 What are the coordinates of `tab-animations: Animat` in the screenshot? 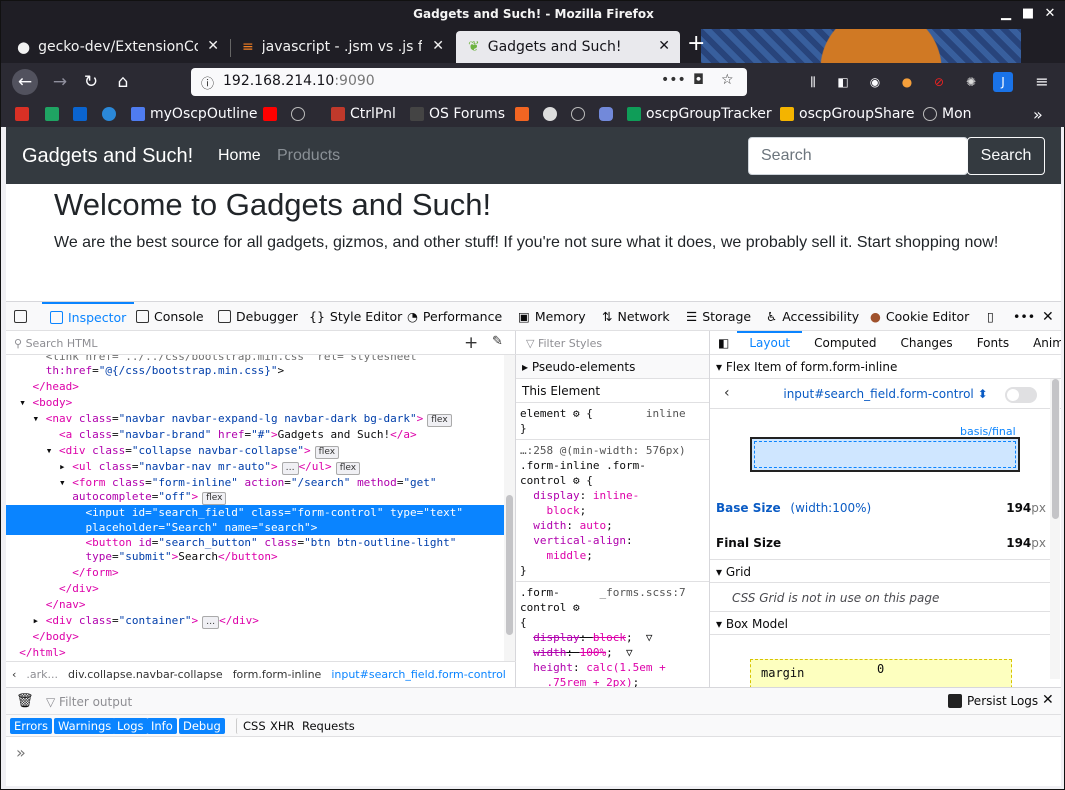 It's located at (1041, 343).